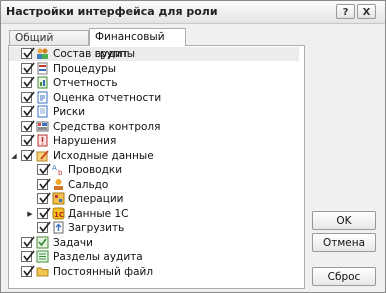  What do you see at coordinates (137, 44) in the screenshot?
I see `tab-financial-audit: Финансовый аудит` at bounding box center [137, 44].